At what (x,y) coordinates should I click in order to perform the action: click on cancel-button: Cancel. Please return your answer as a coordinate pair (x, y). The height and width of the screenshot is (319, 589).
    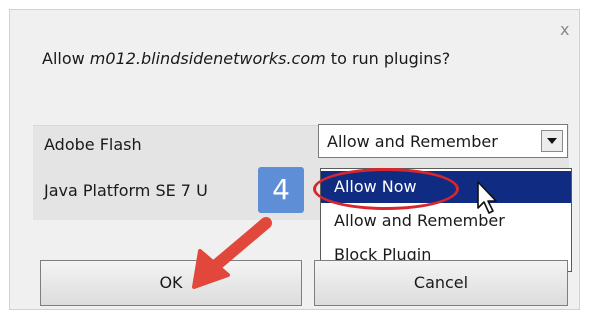
    Looking at the image, I should click on (441, 283).